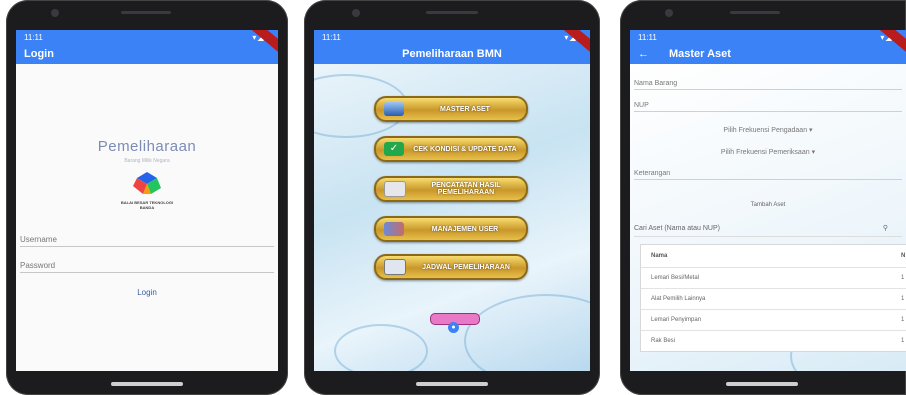 The image size is (906, 395). What do you see at coordinates (394, 229) in the screenshot?
I see `users-icon` at bounding box center [394, 229].